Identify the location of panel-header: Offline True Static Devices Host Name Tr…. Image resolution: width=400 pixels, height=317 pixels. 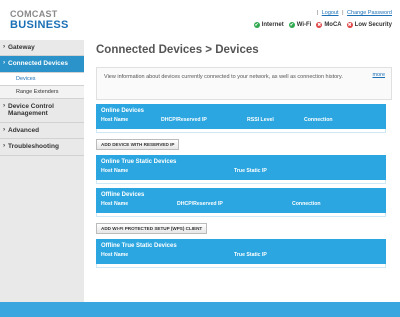
(241, 251).